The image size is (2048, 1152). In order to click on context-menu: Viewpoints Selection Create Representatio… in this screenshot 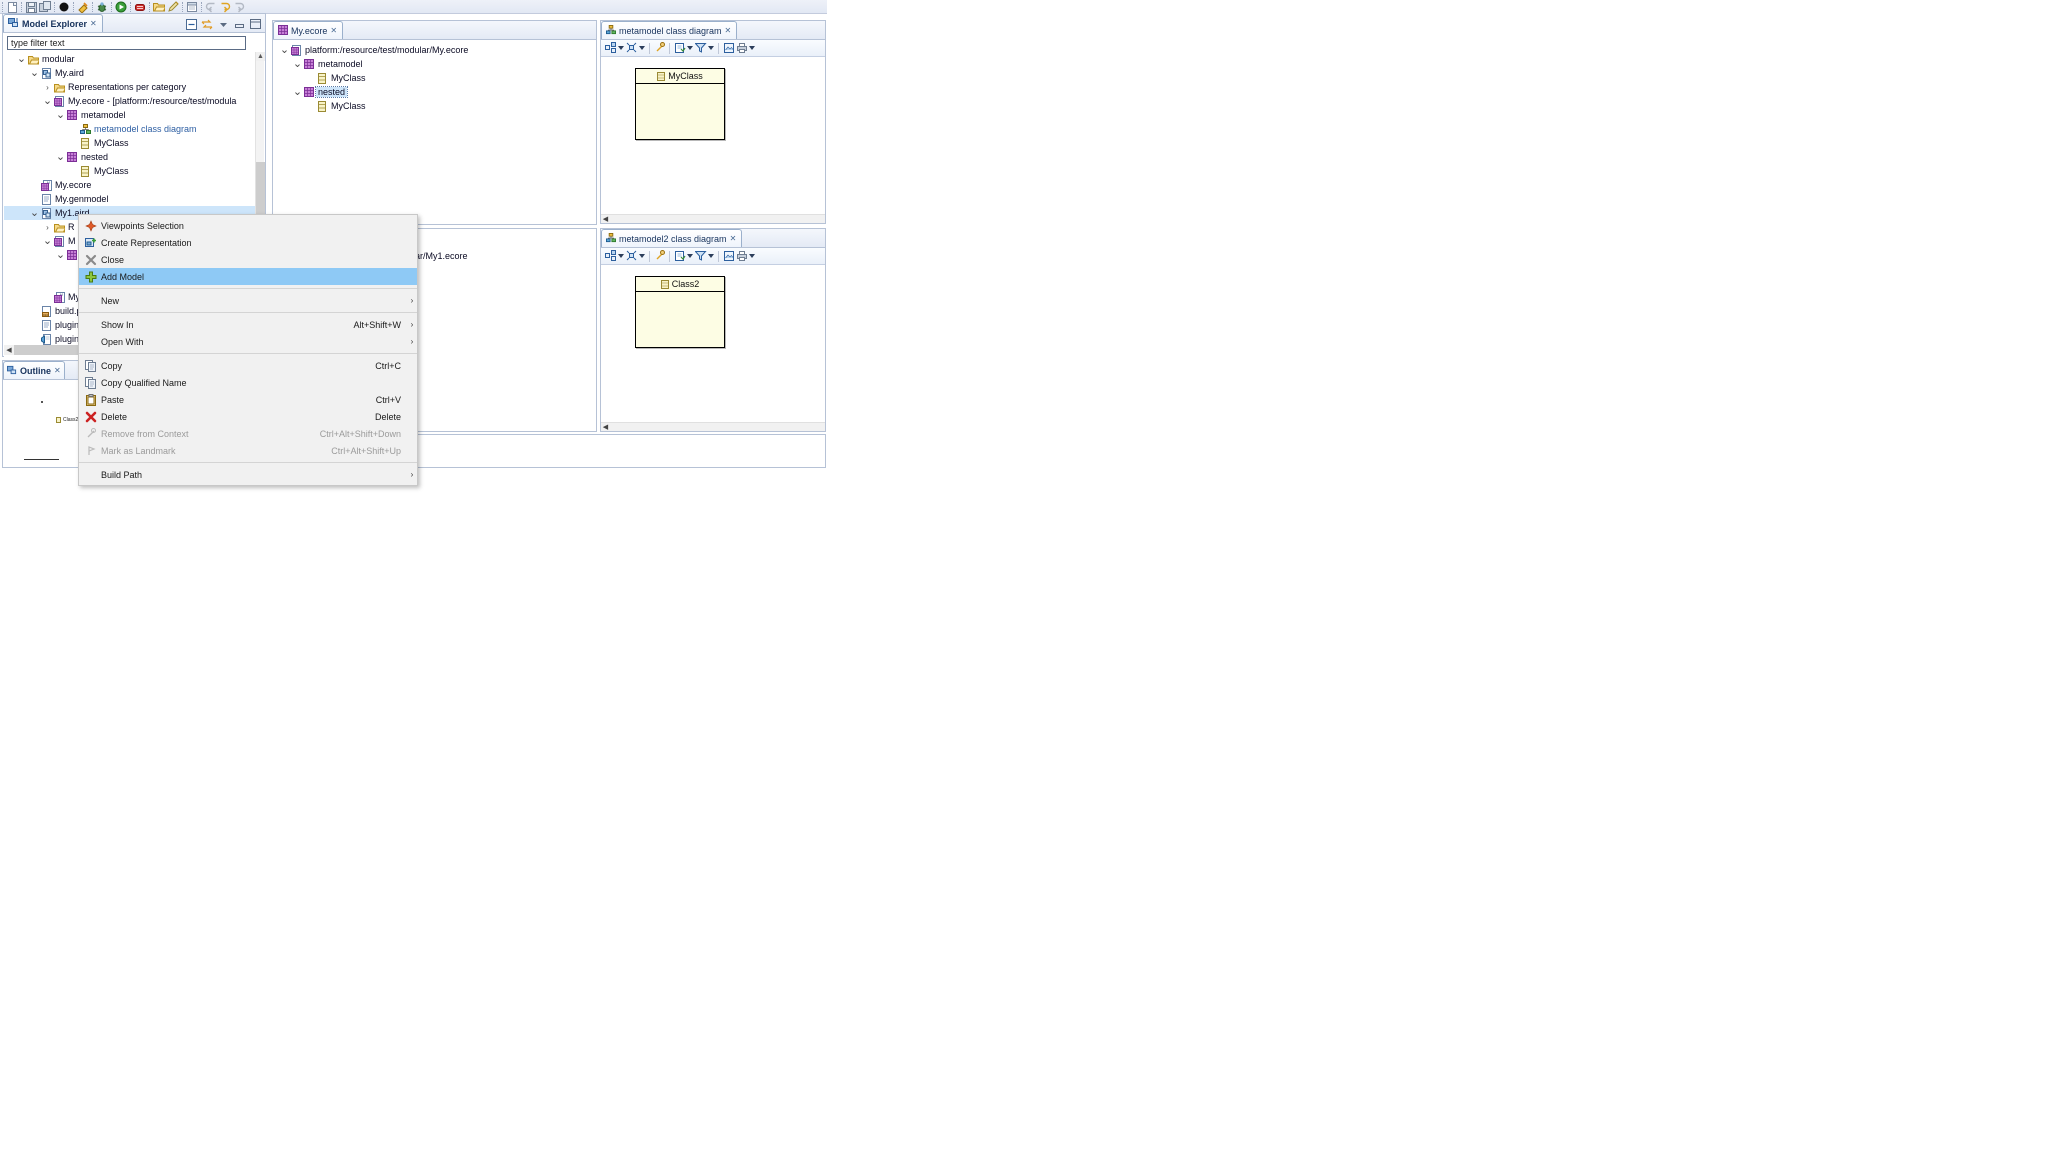, I will do `click(248, 350)`.